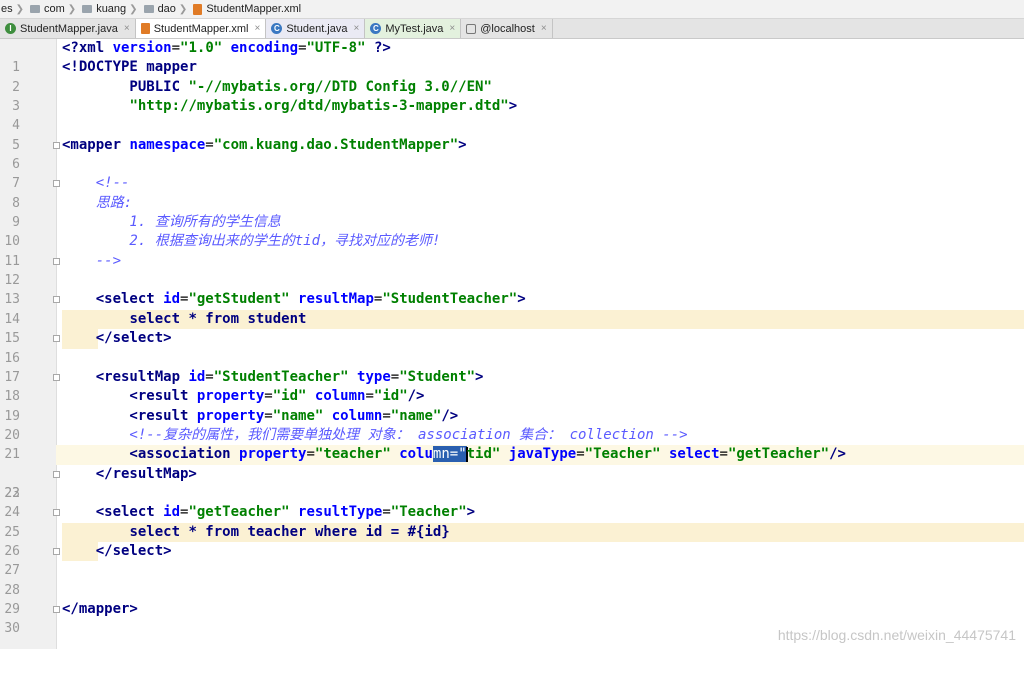 This screenshot has height=697, width=1024. Describe the element at coordinates (507, 28) in the screenshot. I see `tab-localhost: @localhost ×` at that location.